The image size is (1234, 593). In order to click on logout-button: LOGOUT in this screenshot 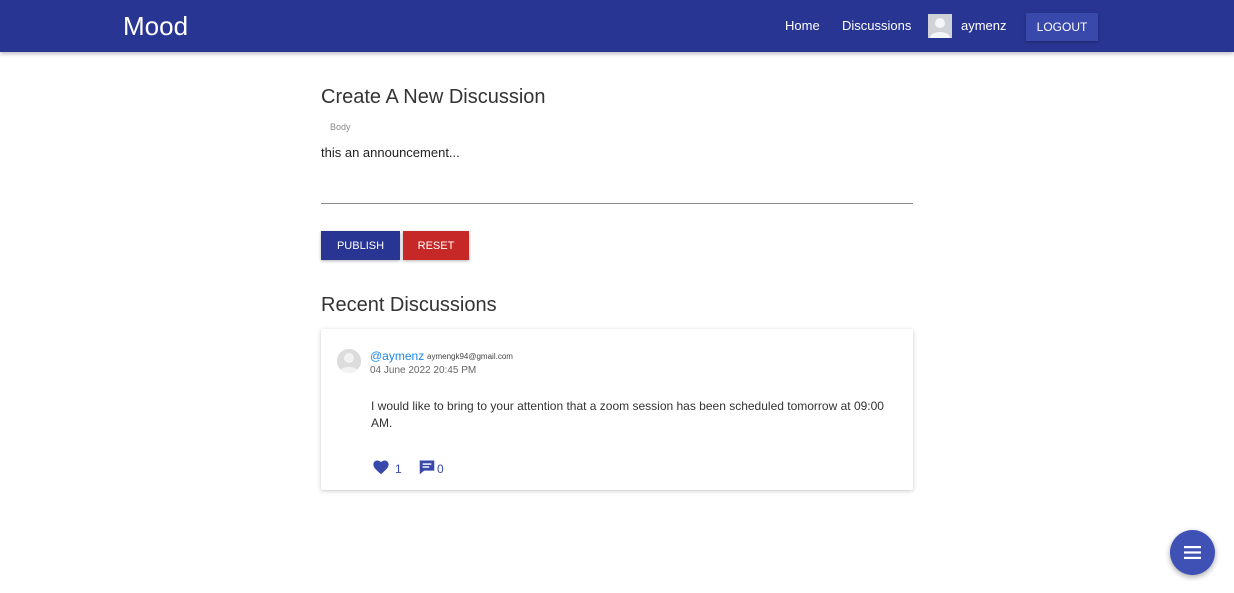, I will do `click(1062, 27)`.